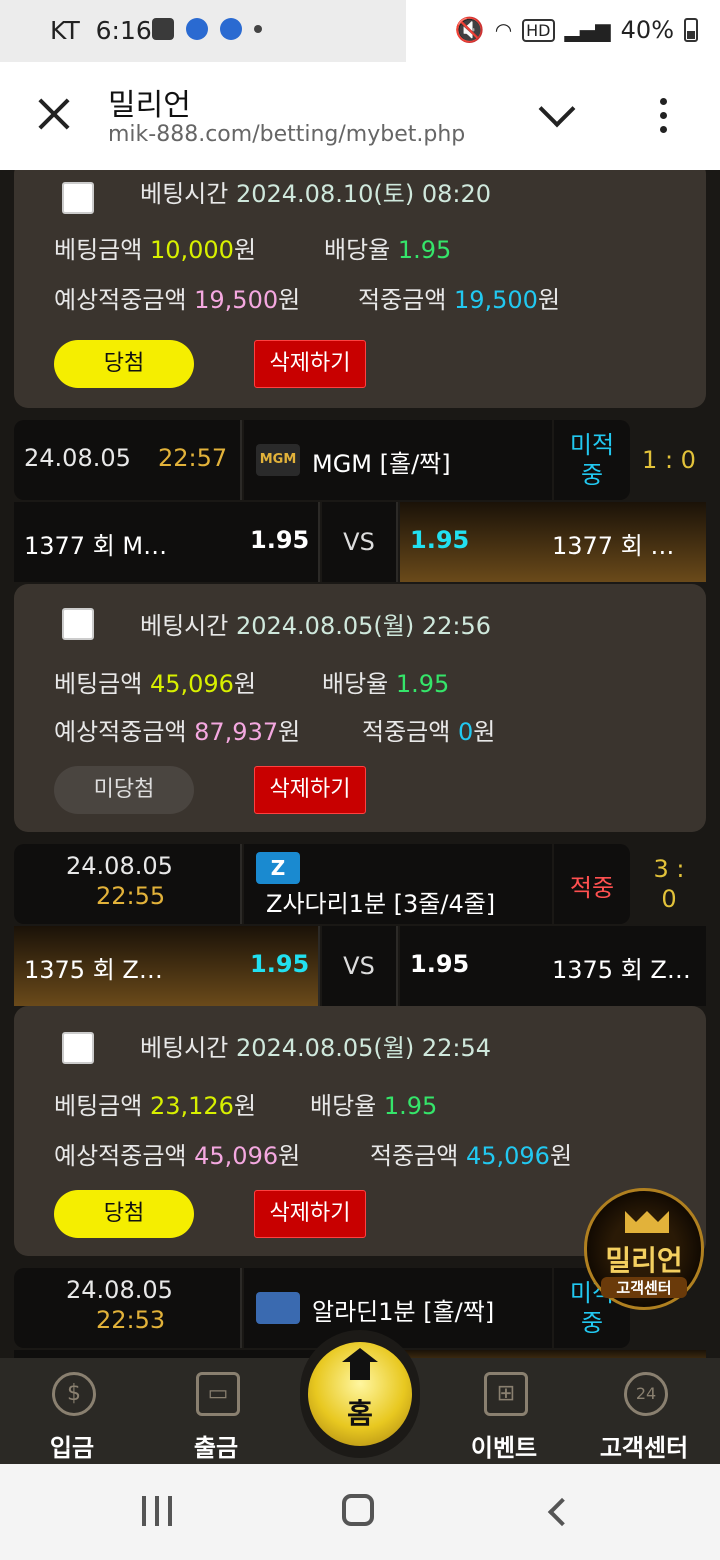 The width and height of the screenshot is (720, 1560). What do you see at coordinates (218, 1394) in the screenshot?
I see `wallet-icon: ▭` at bounding box center [218, 1394].